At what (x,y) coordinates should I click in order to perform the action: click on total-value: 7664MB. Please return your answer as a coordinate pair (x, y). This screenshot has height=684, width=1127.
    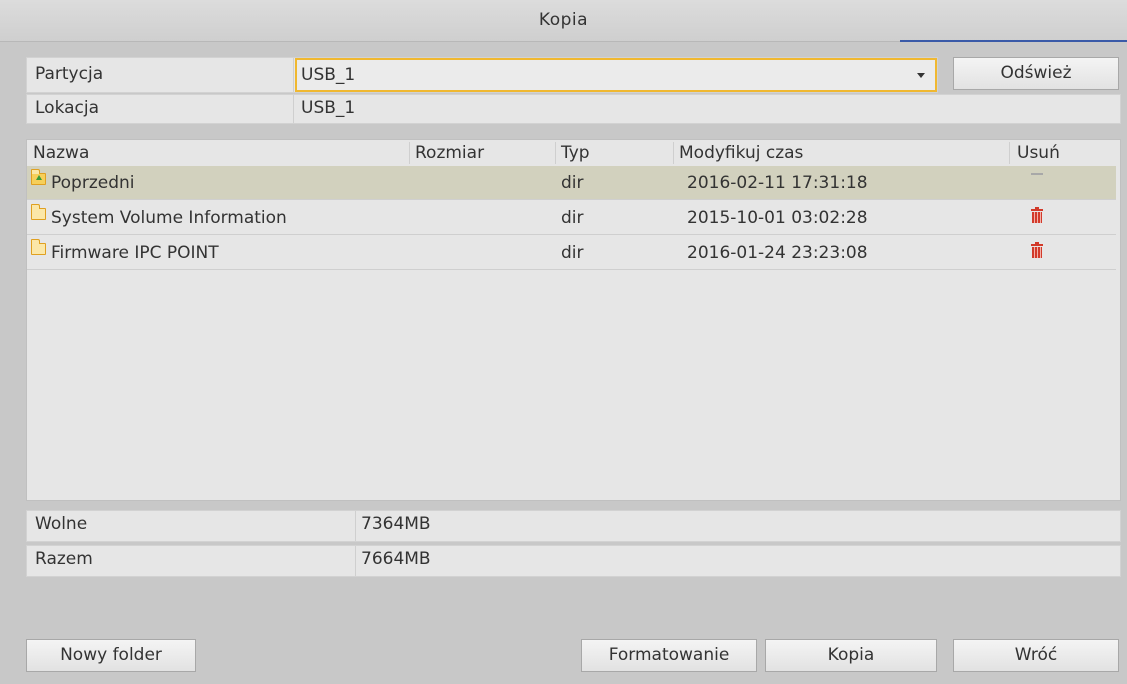
    Looking at the image, I should click on (396, 559).